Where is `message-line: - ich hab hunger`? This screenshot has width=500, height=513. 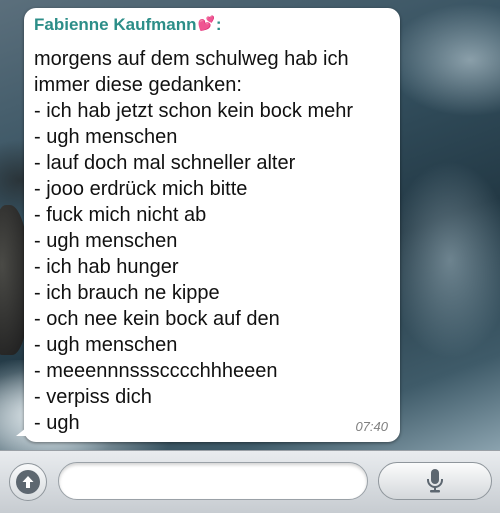 message-line: - ich hab hunger is located at coordinates (106, 267).